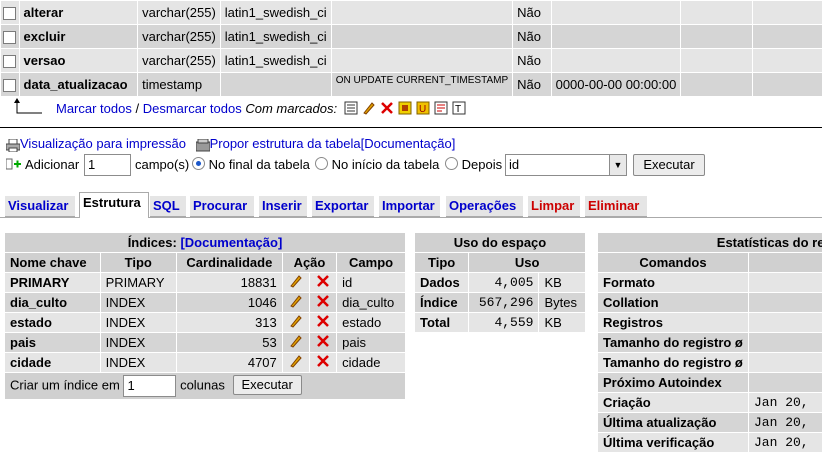 This screenshot has height=462, width=822. What do you see at coordinates (40, 206) in the screenshot?
I see `tab-visualizar: Visualizar` at bounding box center [40, 206].